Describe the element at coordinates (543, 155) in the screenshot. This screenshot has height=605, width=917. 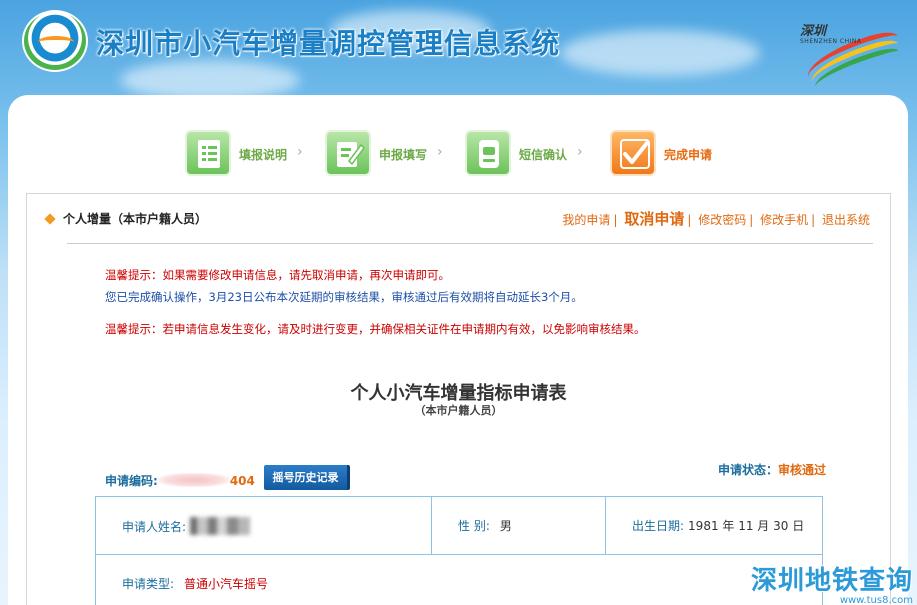
I see `step-label: 短信确认` at that location.